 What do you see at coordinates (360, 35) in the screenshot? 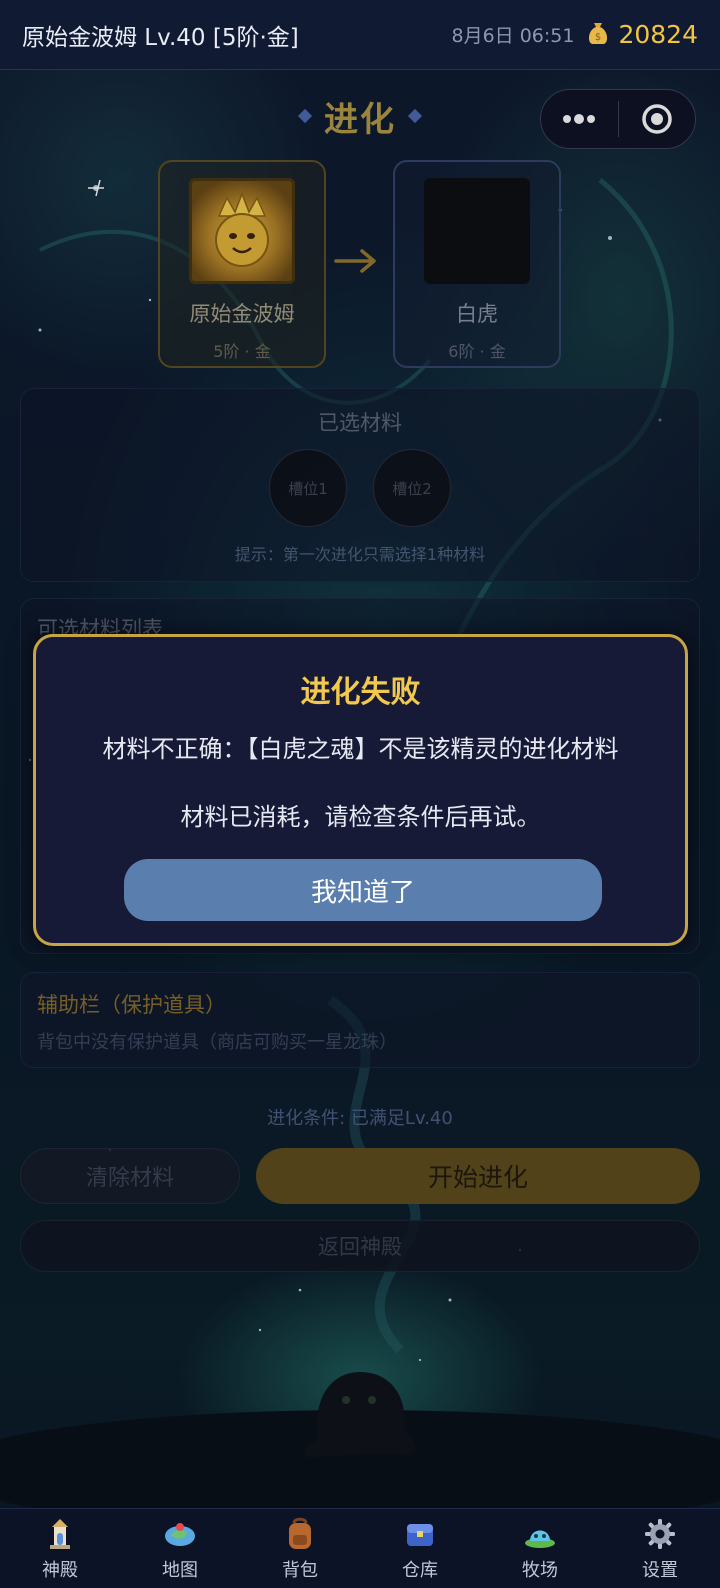
I see `status-bar: 原始金波姆 Lv.40 [5阶·金] 8月6日 06:51 $ 20824` at bounding box center [360, 35].